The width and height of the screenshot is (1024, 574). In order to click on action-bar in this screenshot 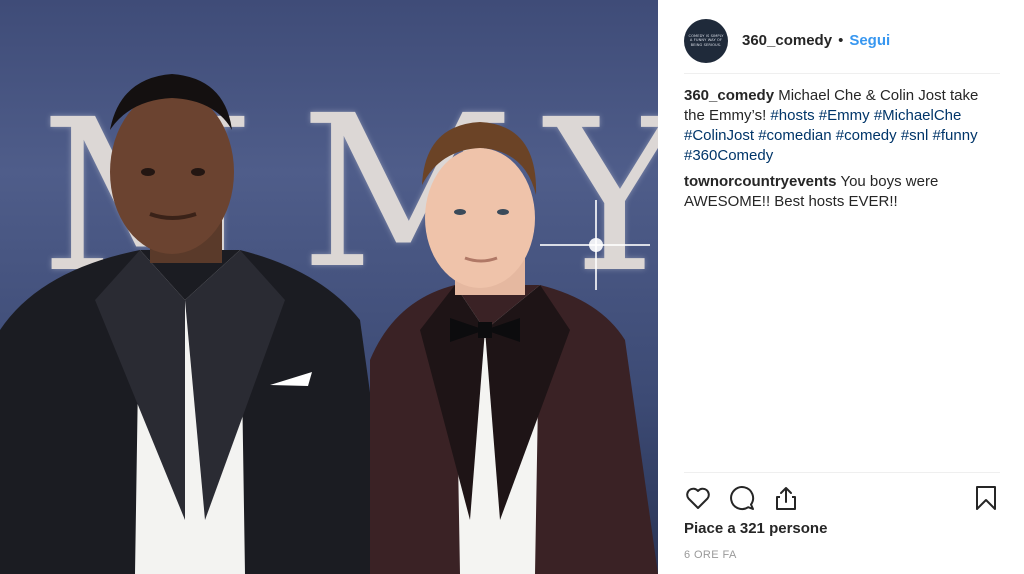, I will do `click(842, 498)`.